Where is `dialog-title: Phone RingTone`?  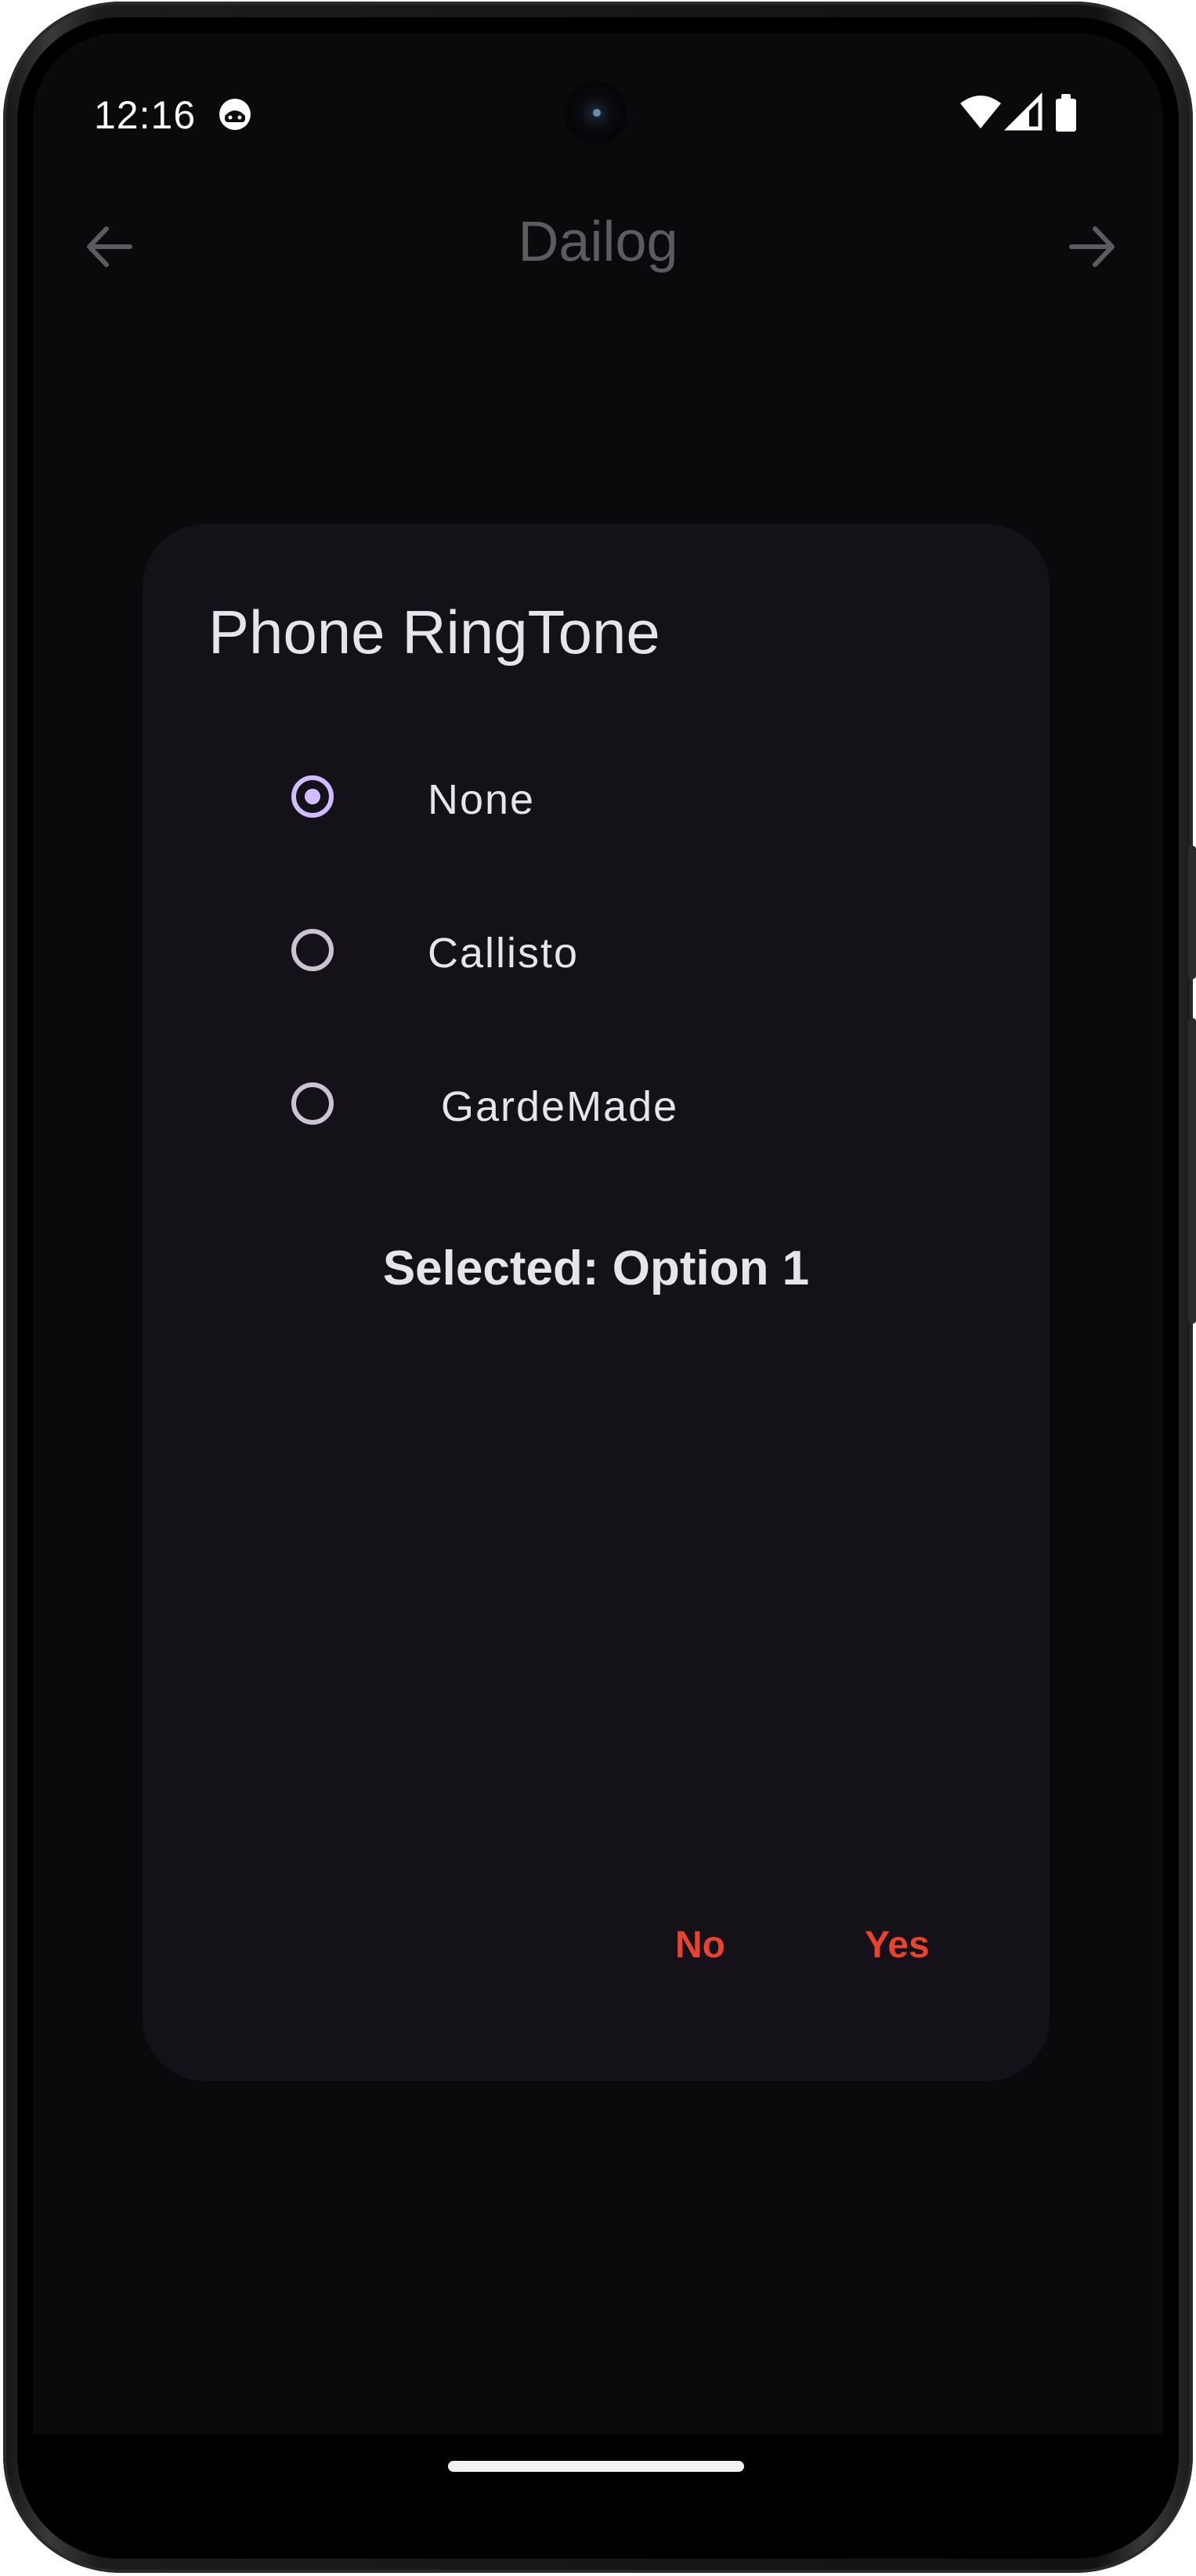 dialog-title: Phone RingTone is located at coordinates (434, 632).